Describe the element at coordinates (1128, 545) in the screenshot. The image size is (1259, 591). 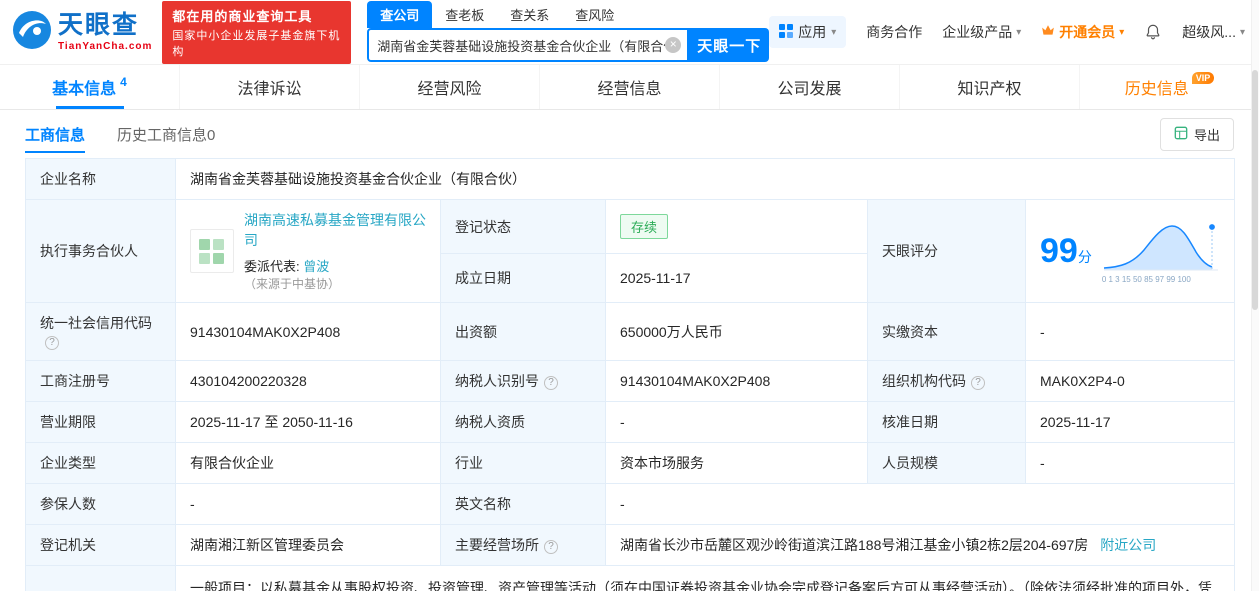
I see `nearby-companies-link: 附近公司` at that location.